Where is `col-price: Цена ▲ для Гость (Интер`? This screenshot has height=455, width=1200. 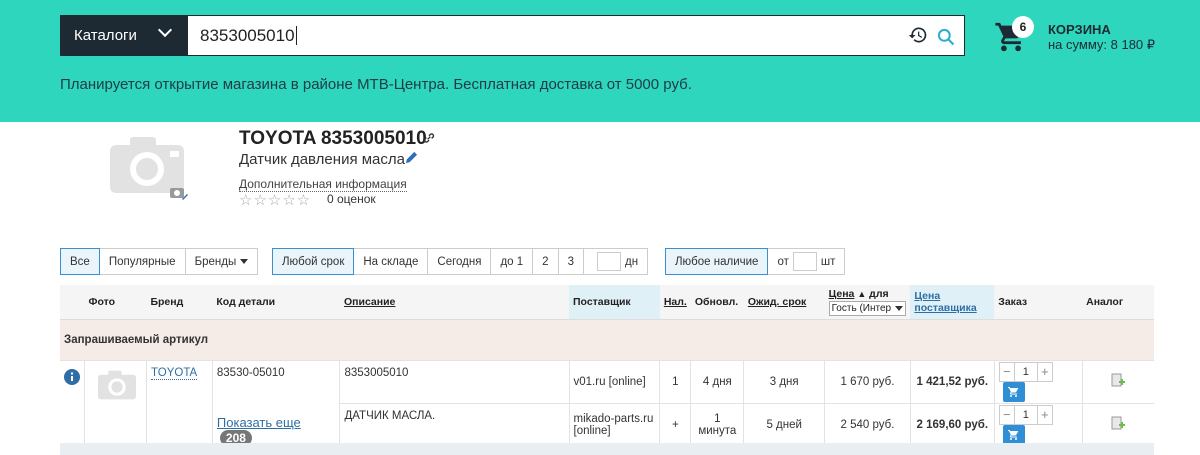 col-price: Цена ▲ для Гость (Интер is located at coordinates (867, 302).